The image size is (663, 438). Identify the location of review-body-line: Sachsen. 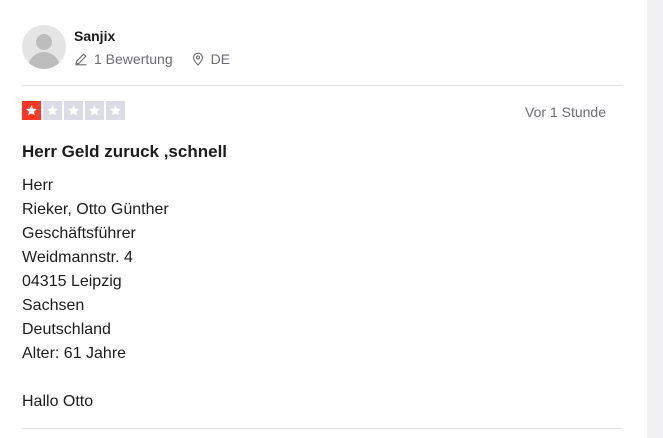
(53, 305).